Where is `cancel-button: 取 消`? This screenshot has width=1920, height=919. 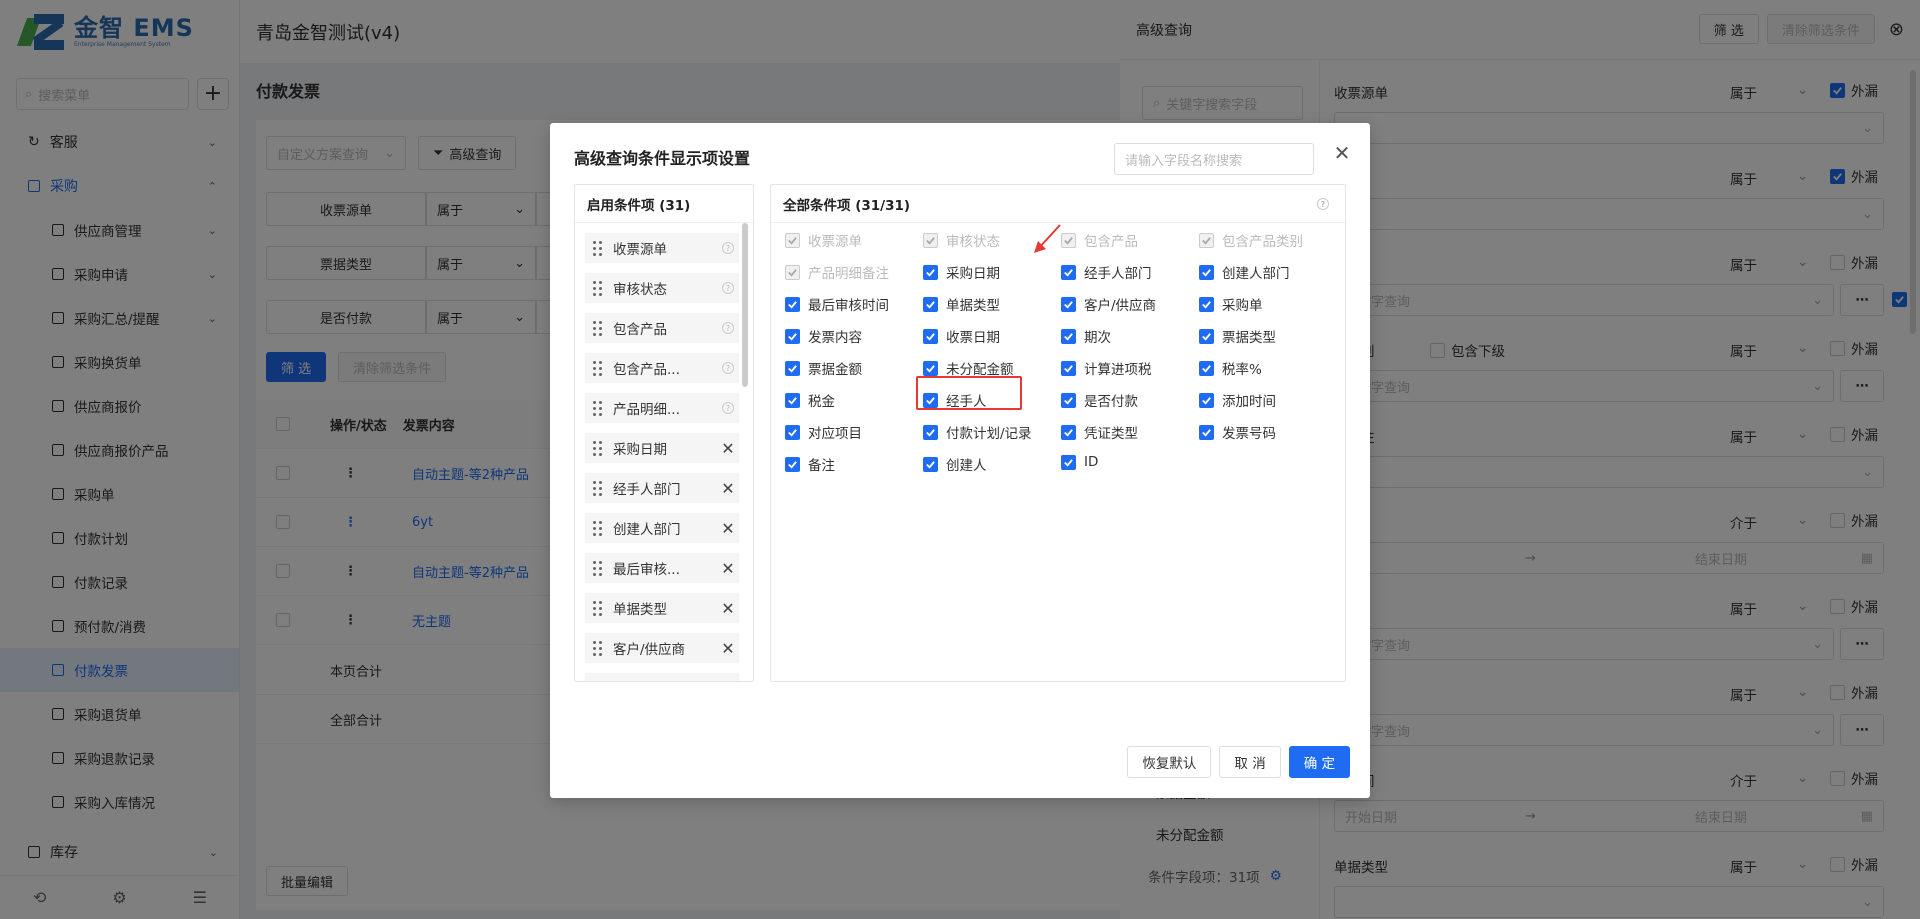 cancel-button: 取 消 is located at coordinates (1250, 762).